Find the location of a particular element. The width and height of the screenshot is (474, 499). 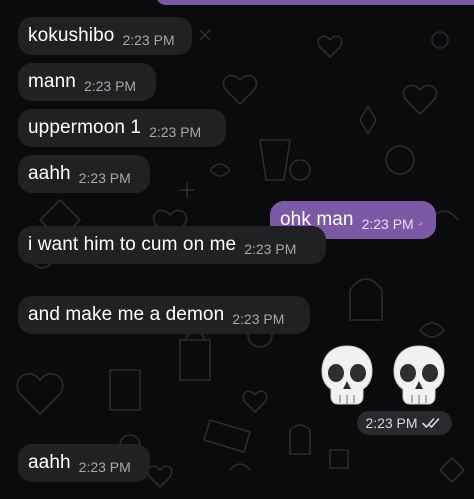

message-text: i want him to cum on me is located at coordinates (132, 244).